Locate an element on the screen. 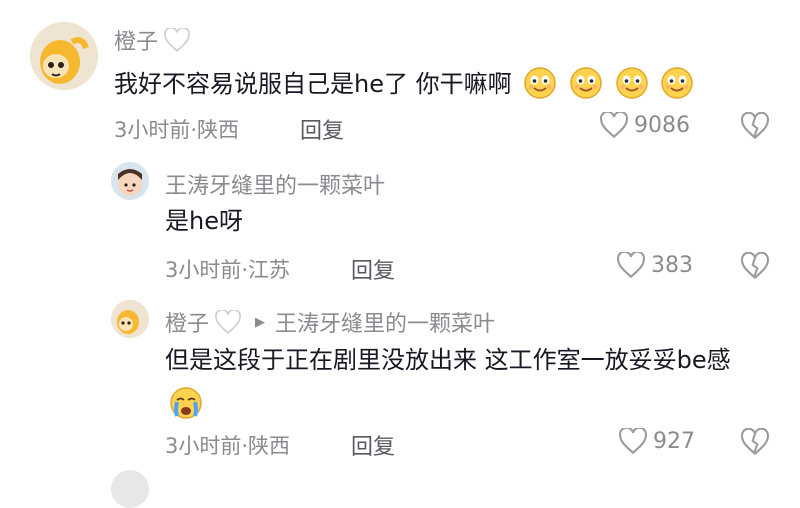 The width and height of the screenshot is (800, 508). reply-to-username: 王涛牙缝里的一颗菜叶 is located at coordinates (385, 322).